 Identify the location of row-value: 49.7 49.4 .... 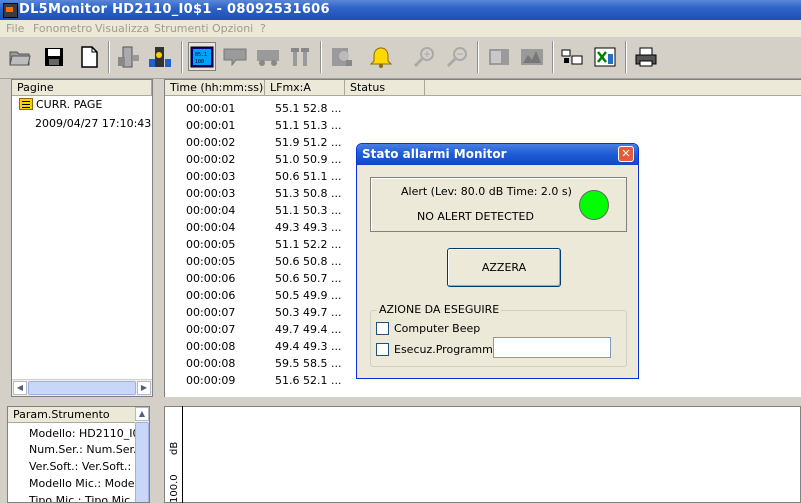
(308, 329).